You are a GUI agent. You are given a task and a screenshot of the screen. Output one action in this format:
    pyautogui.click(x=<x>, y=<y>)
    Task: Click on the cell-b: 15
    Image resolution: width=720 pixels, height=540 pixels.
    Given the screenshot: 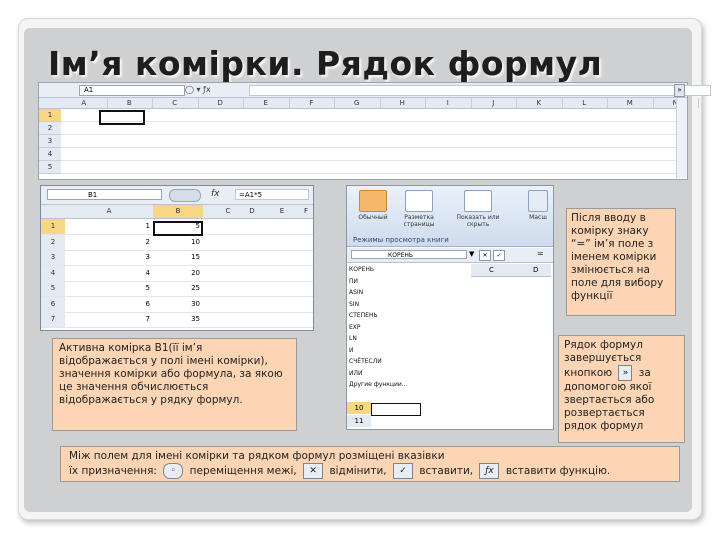 What is the action you would take?
    pyautogui.click(x=178, y=257)
    